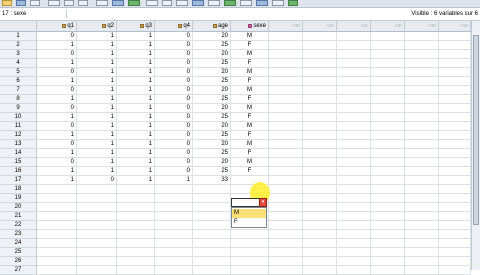 This screenshot has height=275, width=480. I want to click on row-number: 8, so click(18, 99).